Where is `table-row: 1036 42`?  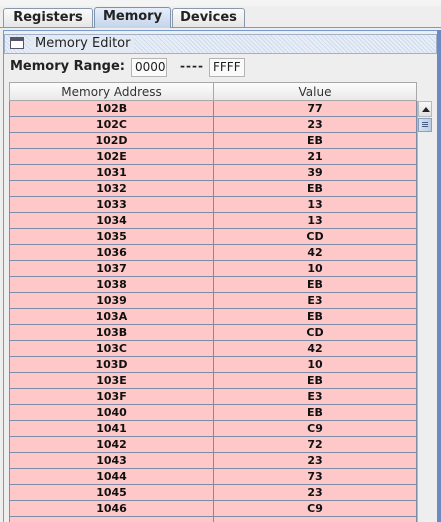 table-row: 1036 42 is located at coordinates (213, 253).